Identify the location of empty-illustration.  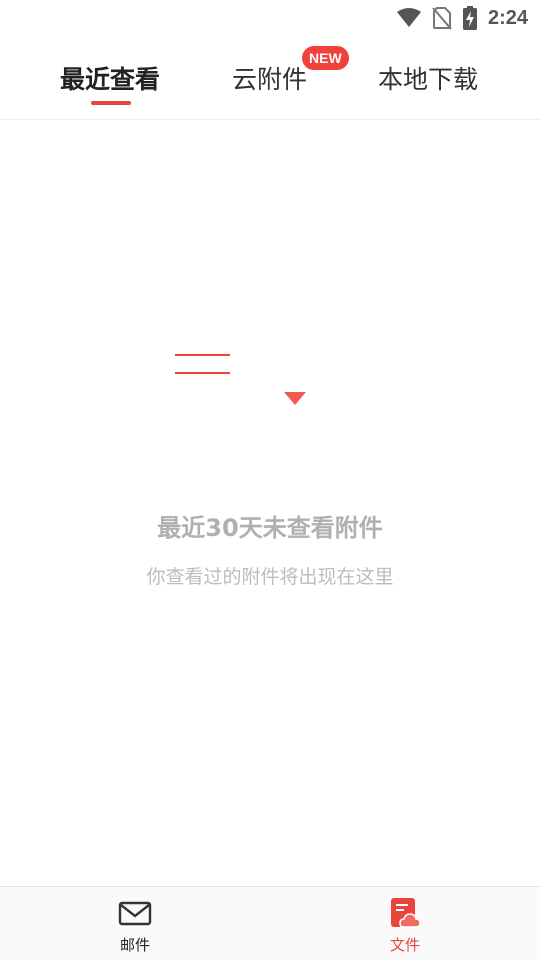
(240, 379).